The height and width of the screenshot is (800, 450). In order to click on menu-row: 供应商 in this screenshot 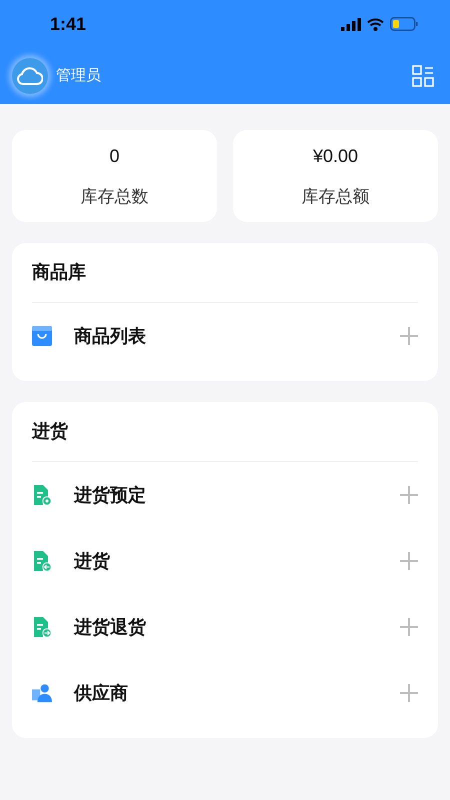, I will do `click(225, 693)`.